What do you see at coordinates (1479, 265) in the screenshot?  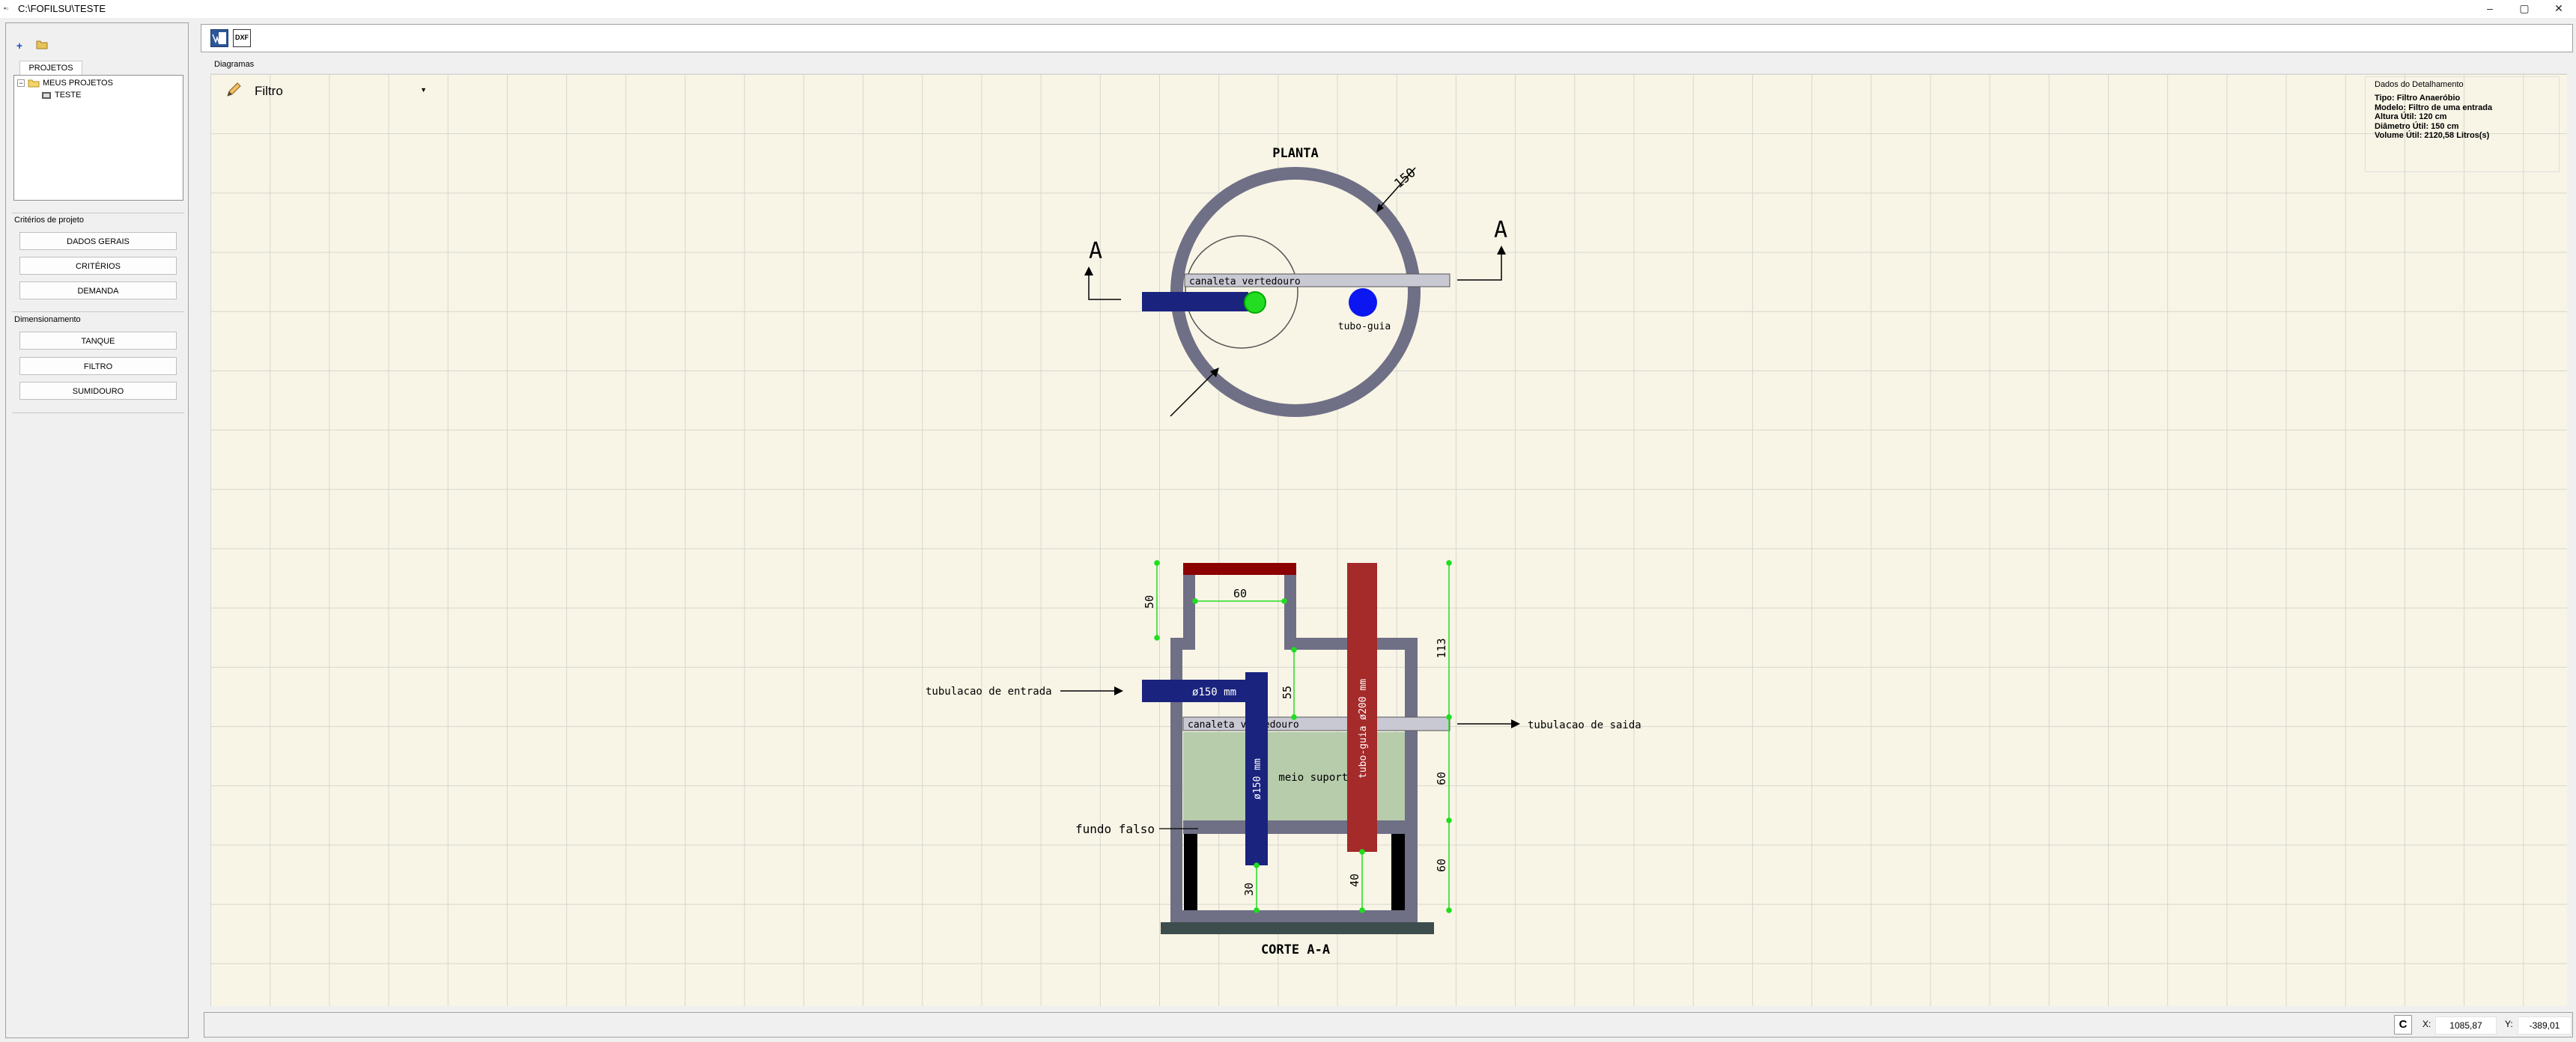 I see `section-marker-right` at bounding box center [1479, 265].